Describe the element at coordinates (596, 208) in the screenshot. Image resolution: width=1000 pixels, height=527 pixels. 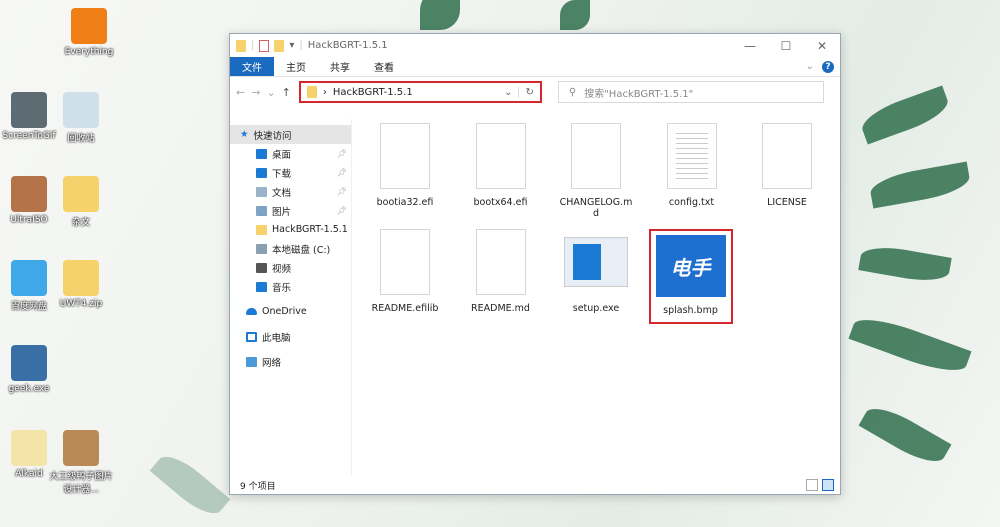
I see `file-name: CHANGELOG.md` at that location.